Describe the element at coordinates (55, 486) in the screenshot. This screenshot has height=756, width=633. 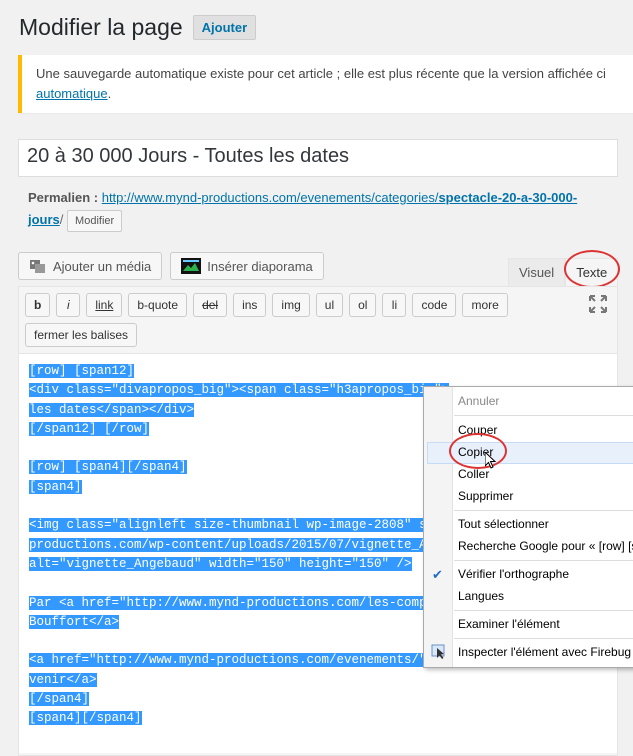
I see `selected-text: [span4]` at that location.